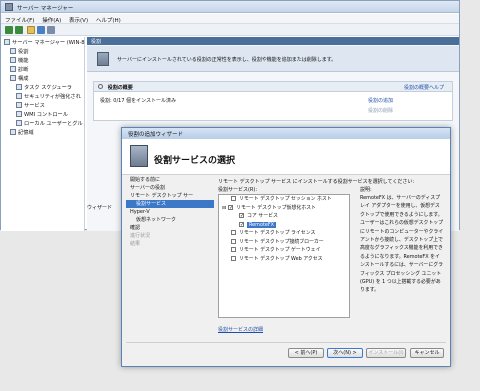 This screenshot has height=391, width=480. Describe the element at coordinates (41, 30) in the screenshot. I see `help-icon` at that location.